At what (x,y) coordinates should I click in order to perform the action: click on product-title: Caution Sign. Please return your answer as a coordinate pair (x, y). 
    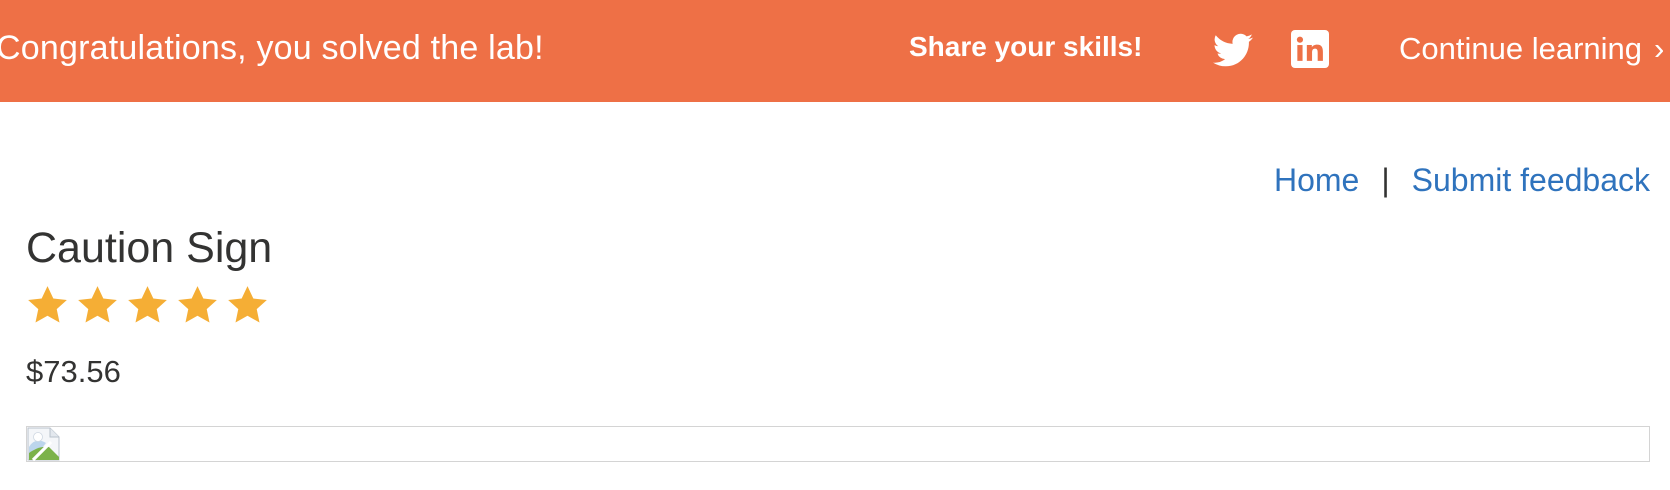
    Looking at the image, I should click on (149, 248).